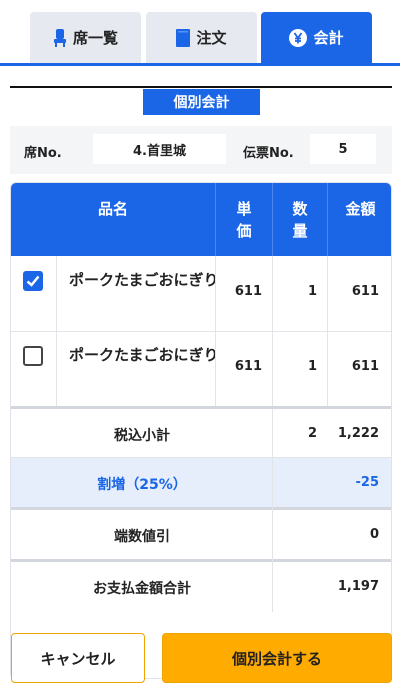 Image resolution: width=400 pixels, height=699 pixels. What do you see at coordinates (298, 37) in the screenshot?
I see `yen-icon` at bounding box center [298, 37].